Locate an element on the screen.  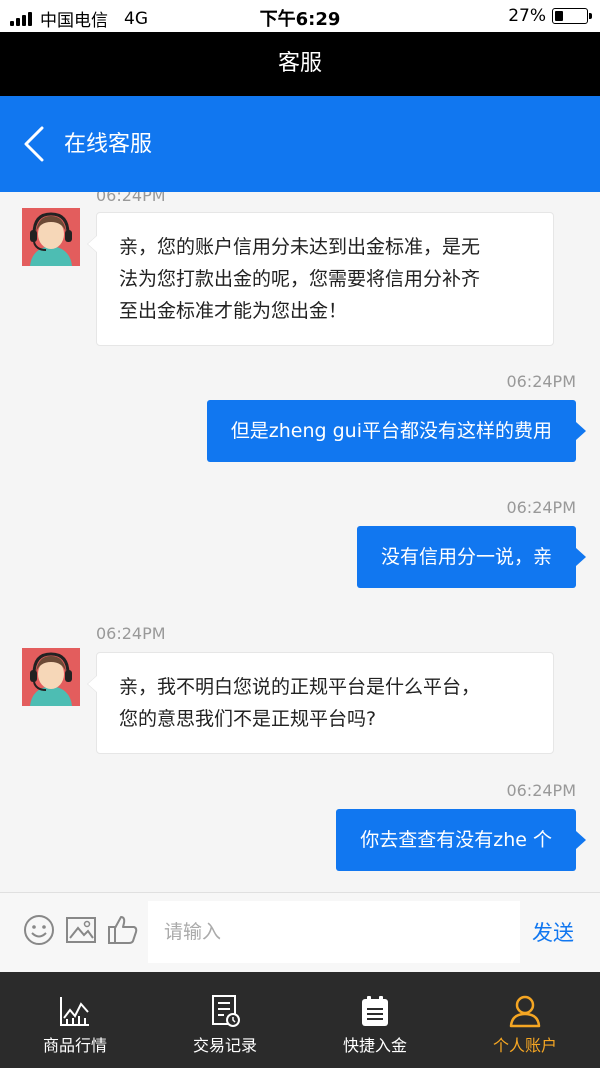
status-right: 27% is located at coordinates (550, 16).